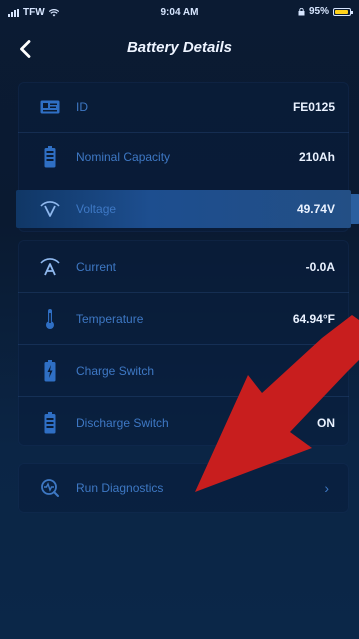  What do you see at coordinates (50, 209) in the screenshot?
I see `voltage-icon` at bounding box center [50, 209].